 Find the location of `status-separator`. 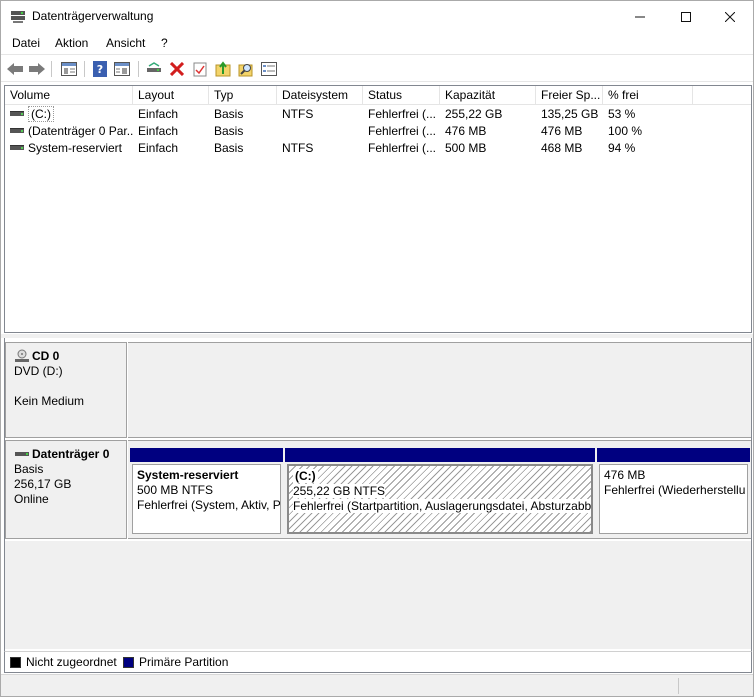

status-separator is located at coordinates (678, 686).